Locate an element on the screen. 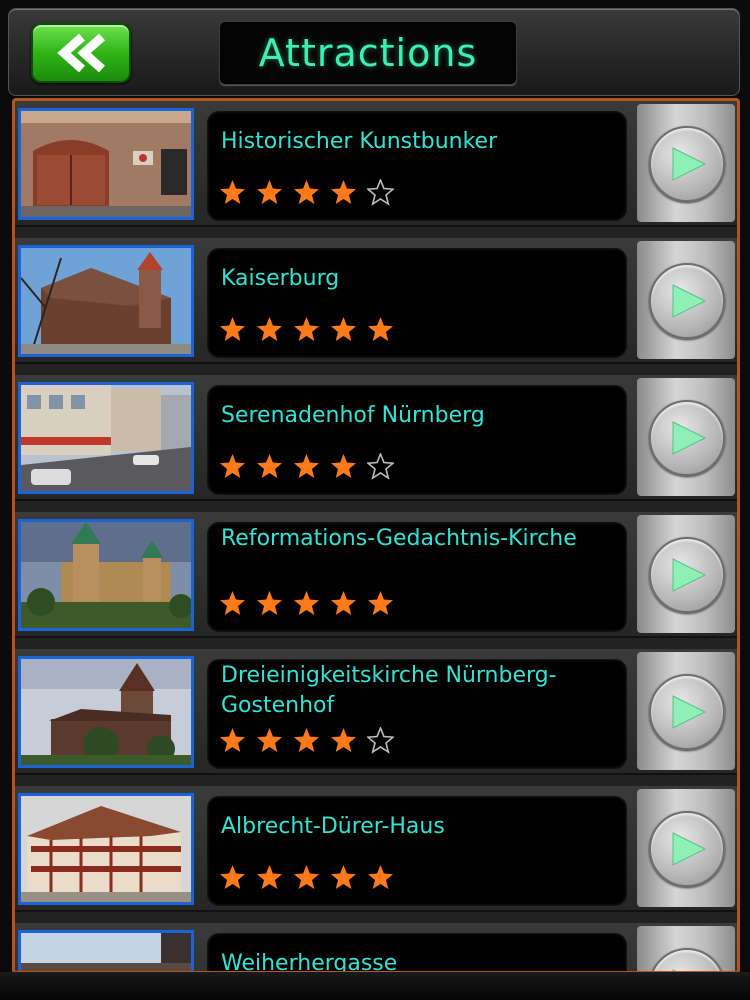  attraction-info: Historischer Kunstbunker is located at coordinates (417, 166).